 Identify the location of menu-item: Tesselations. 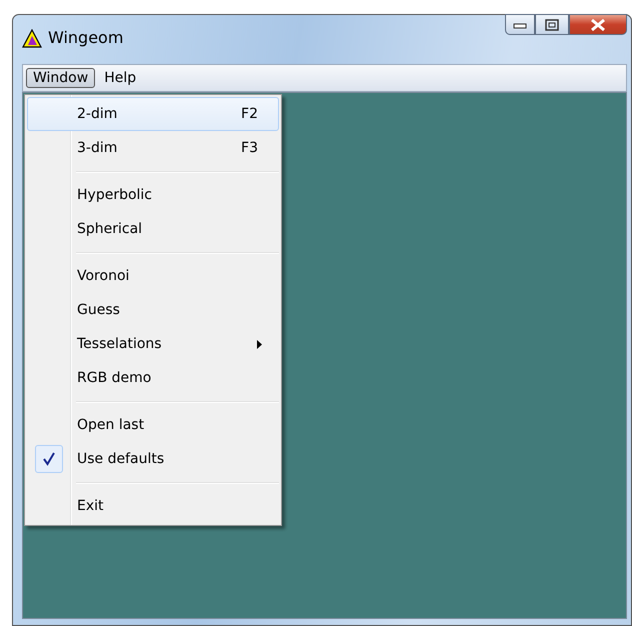
(153, 344).